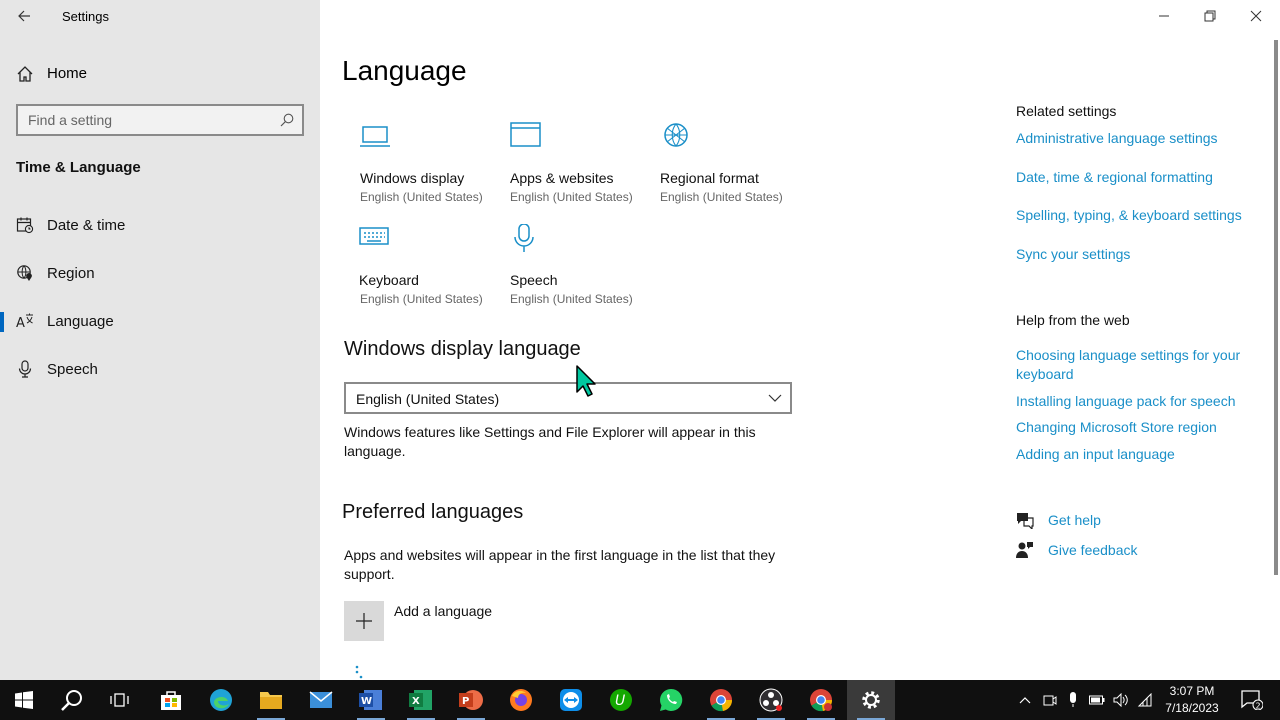  What do you see at coordinates (72, 700) in the screenshot?
I see `search-button` at bounding box center [72, 700].